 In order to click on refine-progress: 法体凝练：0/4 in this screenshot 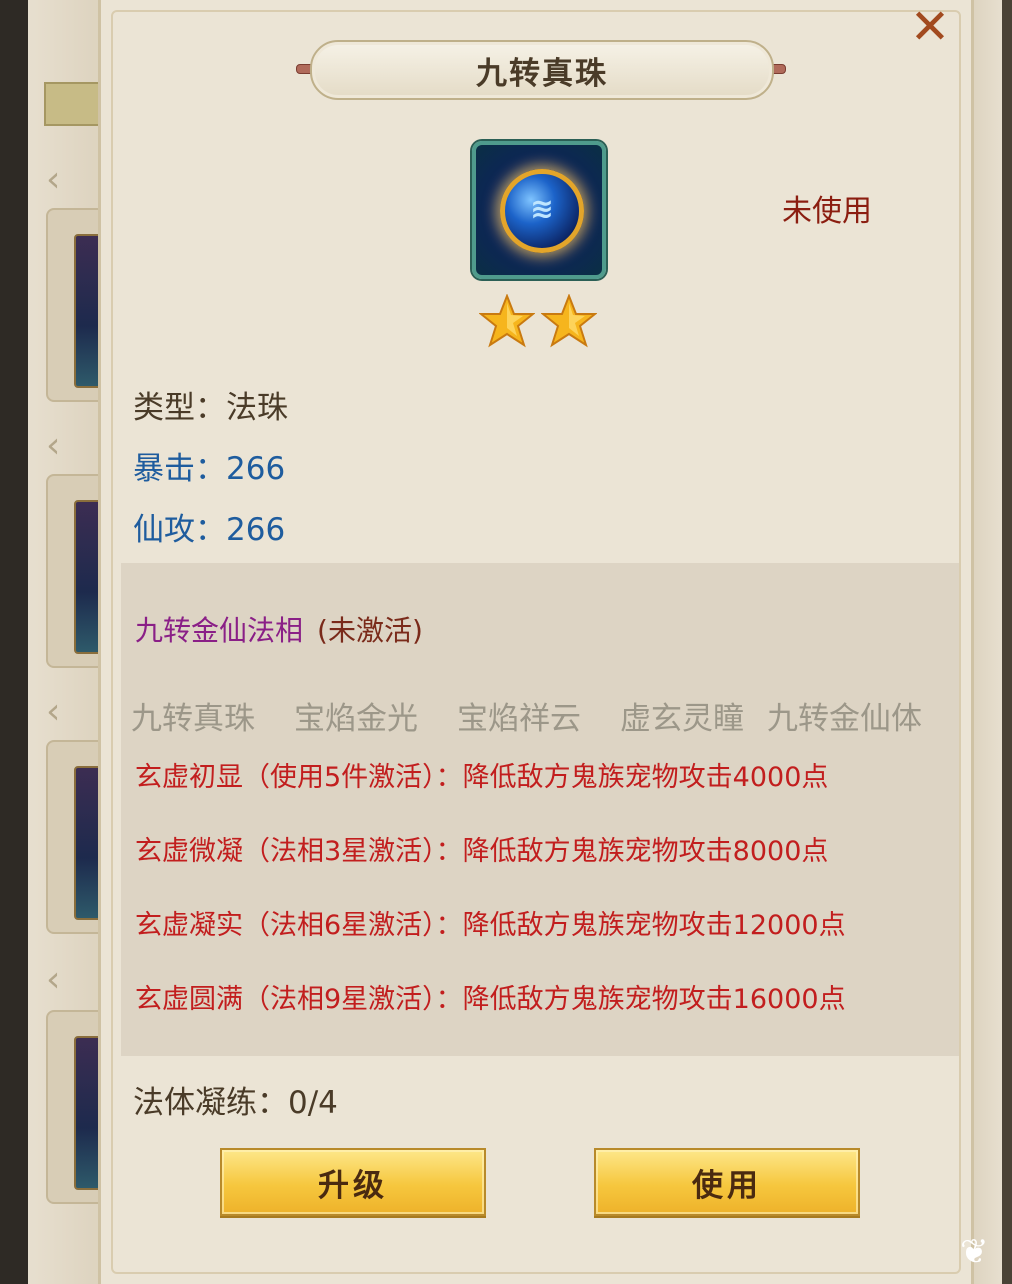, I will do `click(235, 1099)`.